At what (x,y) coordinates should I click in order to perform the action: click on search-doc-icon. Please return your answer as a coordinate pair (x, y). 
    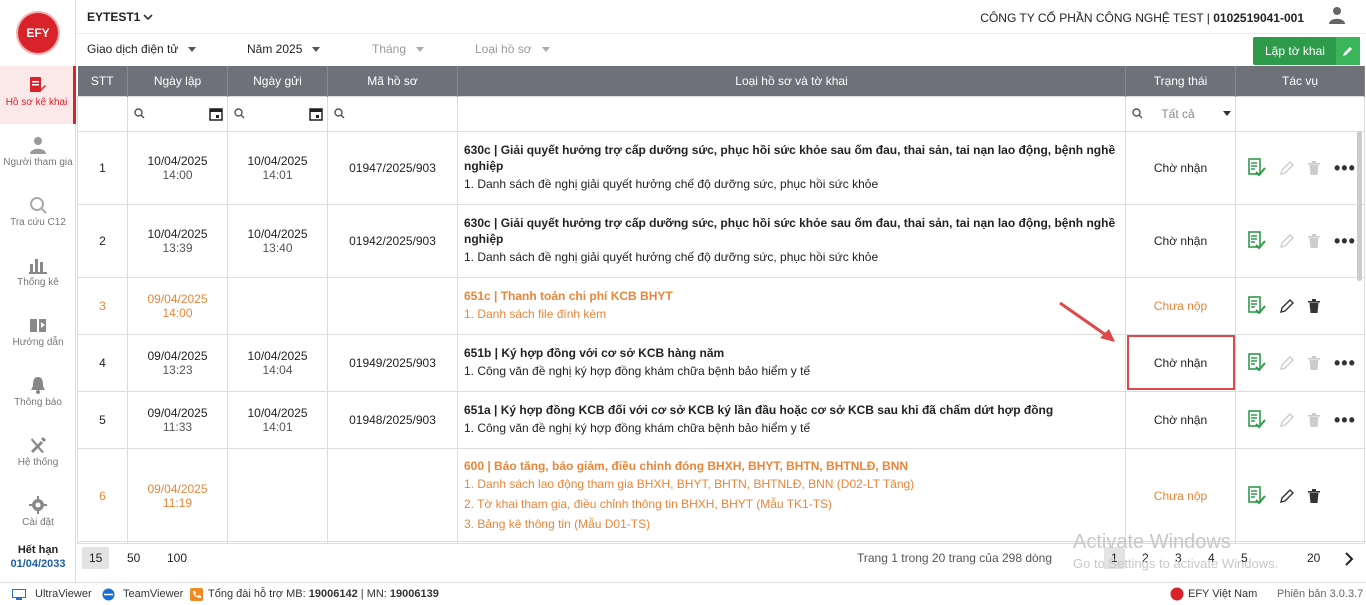
    Looking at the image, I should click on (38, 205).